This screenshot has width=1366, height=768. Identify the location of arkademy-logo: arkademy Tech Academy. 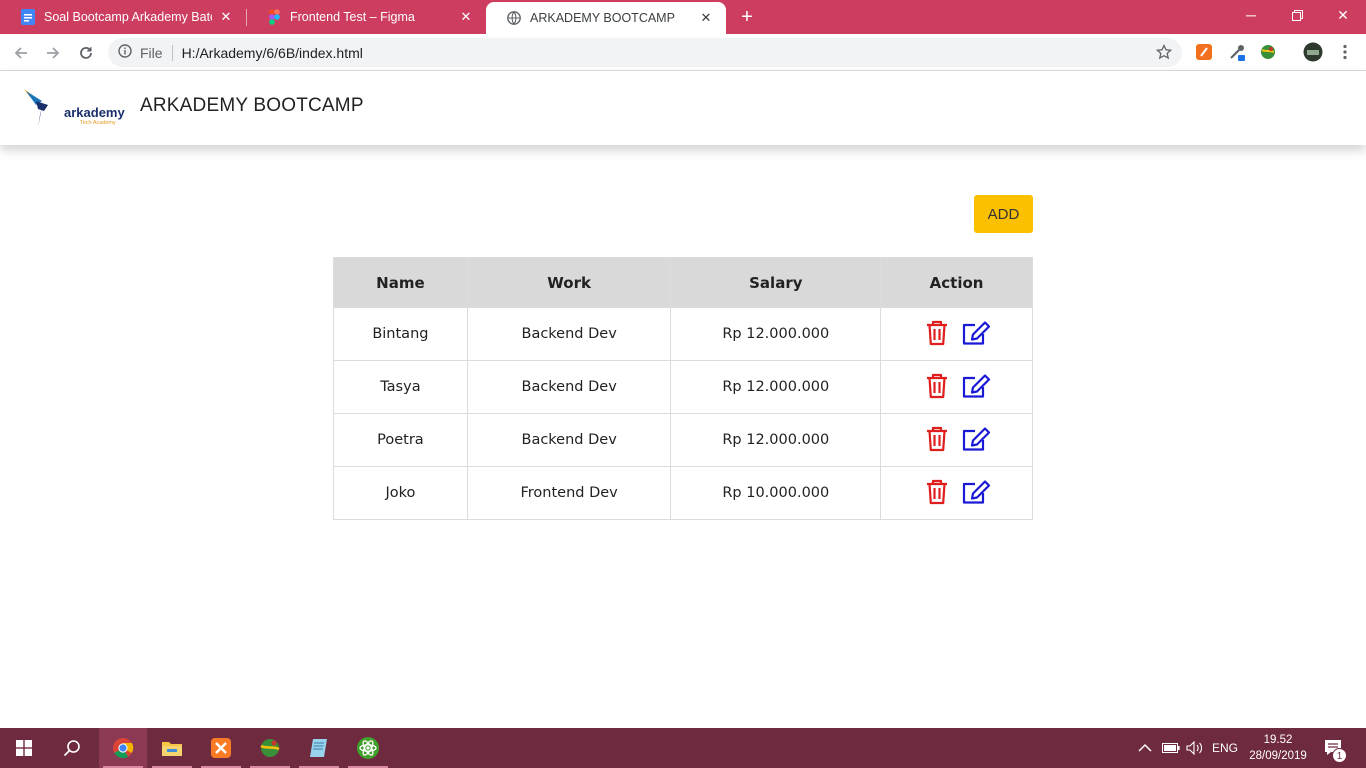
(73, 108).